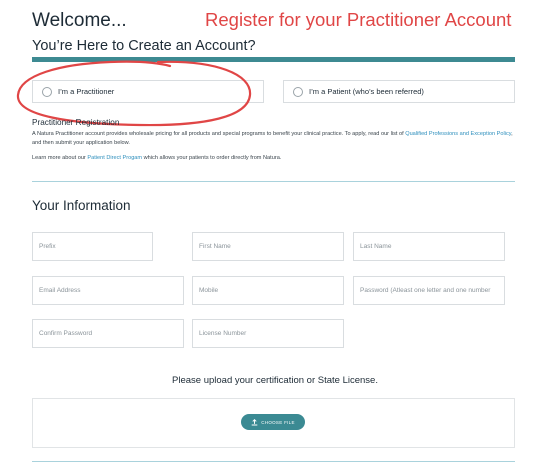  What do you see at coordinates (108, 333) in the screenshot?
I see `confirm-password-field: Confirm Password` at bounding box center [108, 333].